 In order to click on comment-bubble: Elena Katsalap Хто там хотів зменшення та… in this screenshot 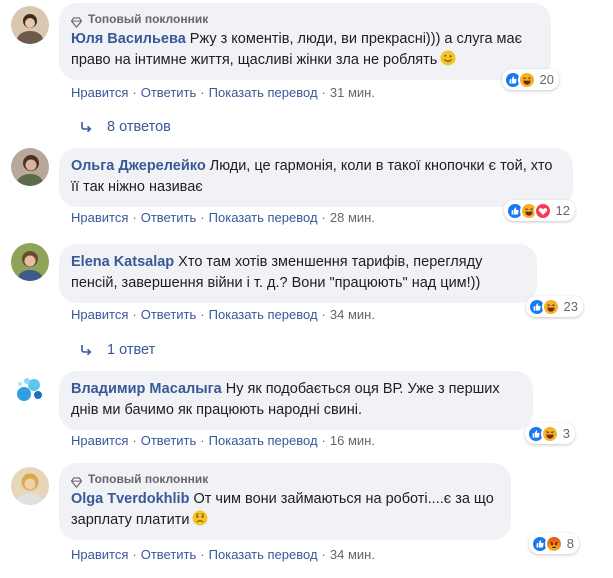, I will do `click(321, 280)`.